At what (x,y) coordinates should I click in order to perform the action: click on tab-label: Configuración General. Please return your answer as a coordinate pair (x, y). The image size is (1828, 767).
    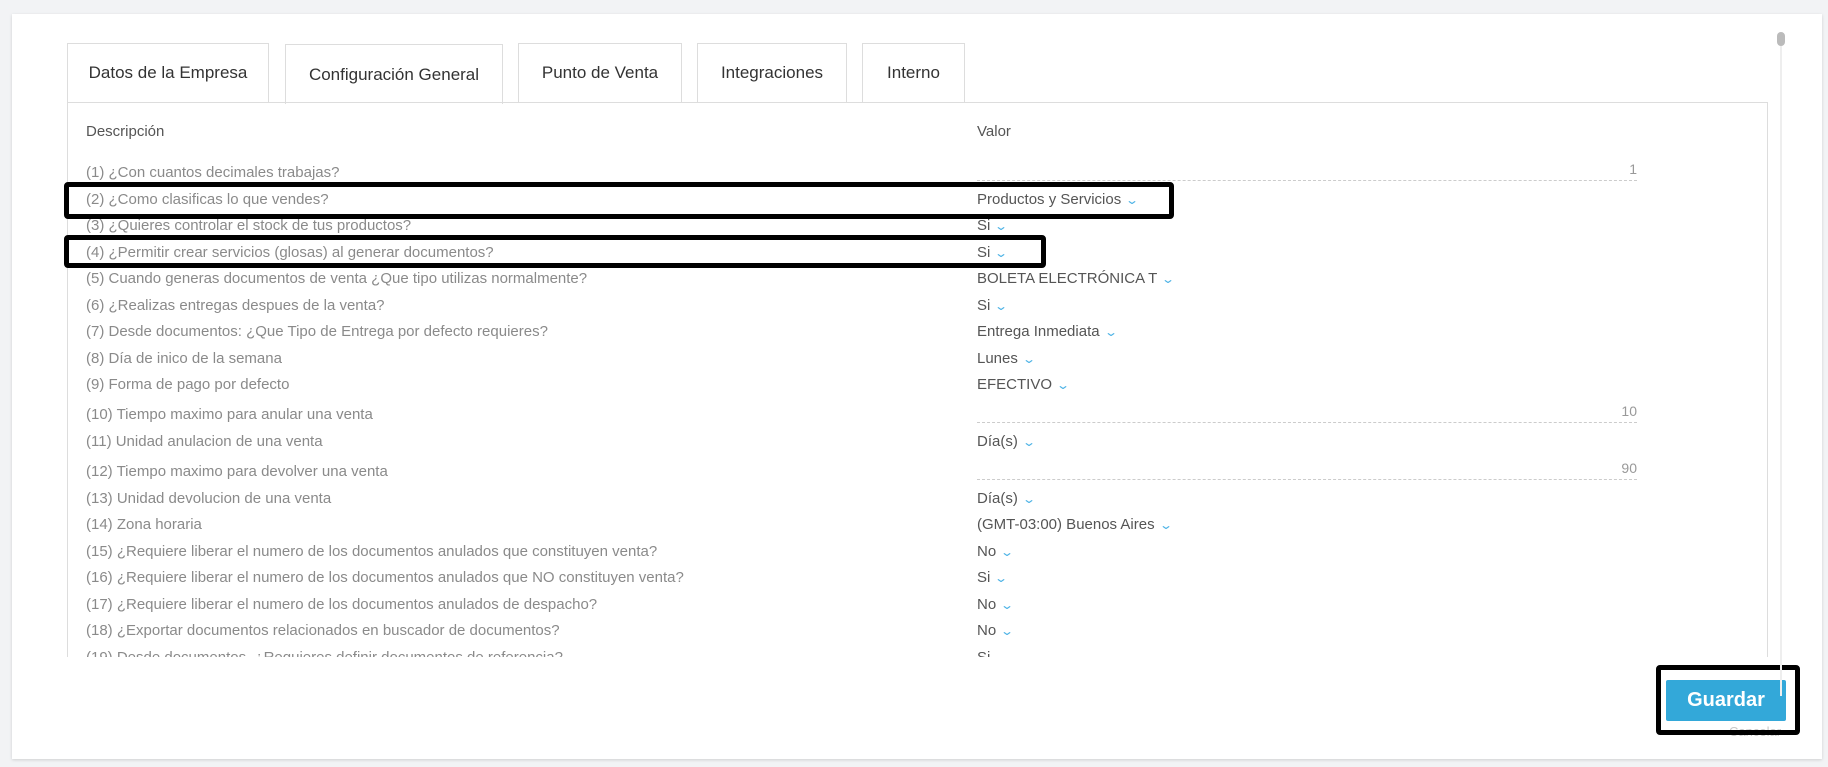
    Looking at the image, I should click on (394, 74).